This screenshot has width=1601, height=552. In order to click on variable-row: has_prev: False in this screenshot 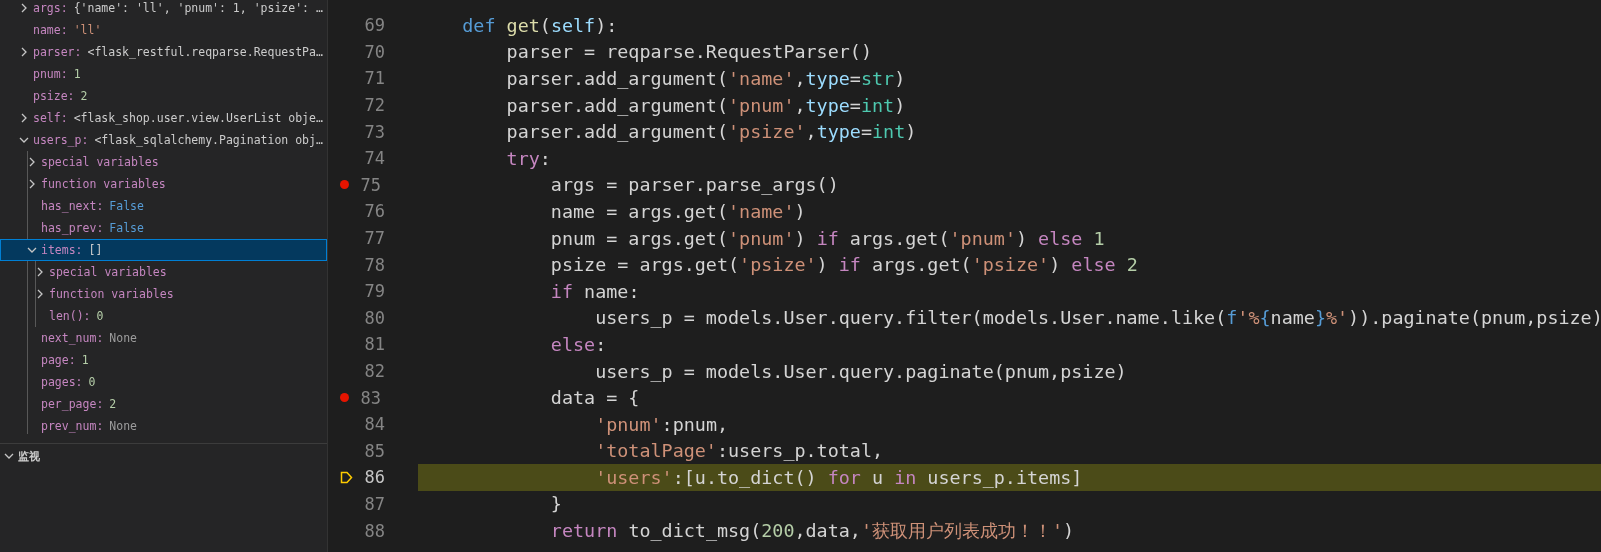, I will do `click(163, 228)`.